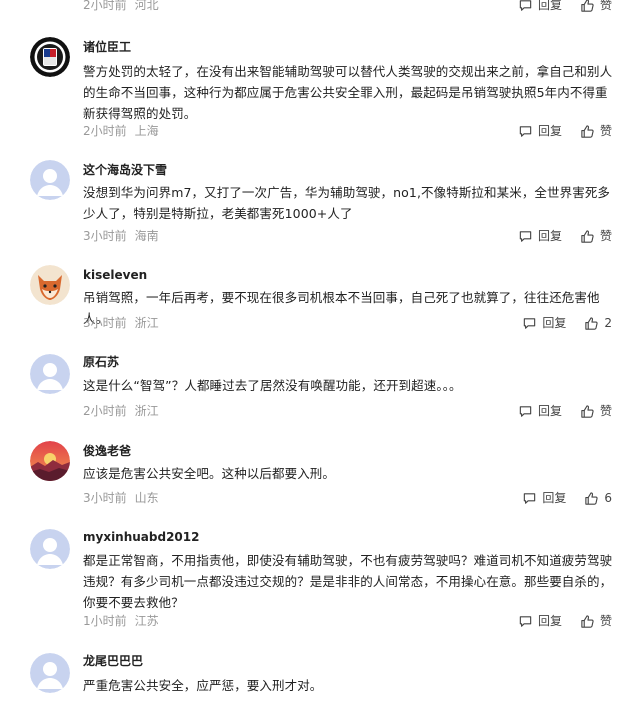 This screenshot has width=640, height=701. I want to click on alpina-badge-avatar-icon, so click(50, 57).